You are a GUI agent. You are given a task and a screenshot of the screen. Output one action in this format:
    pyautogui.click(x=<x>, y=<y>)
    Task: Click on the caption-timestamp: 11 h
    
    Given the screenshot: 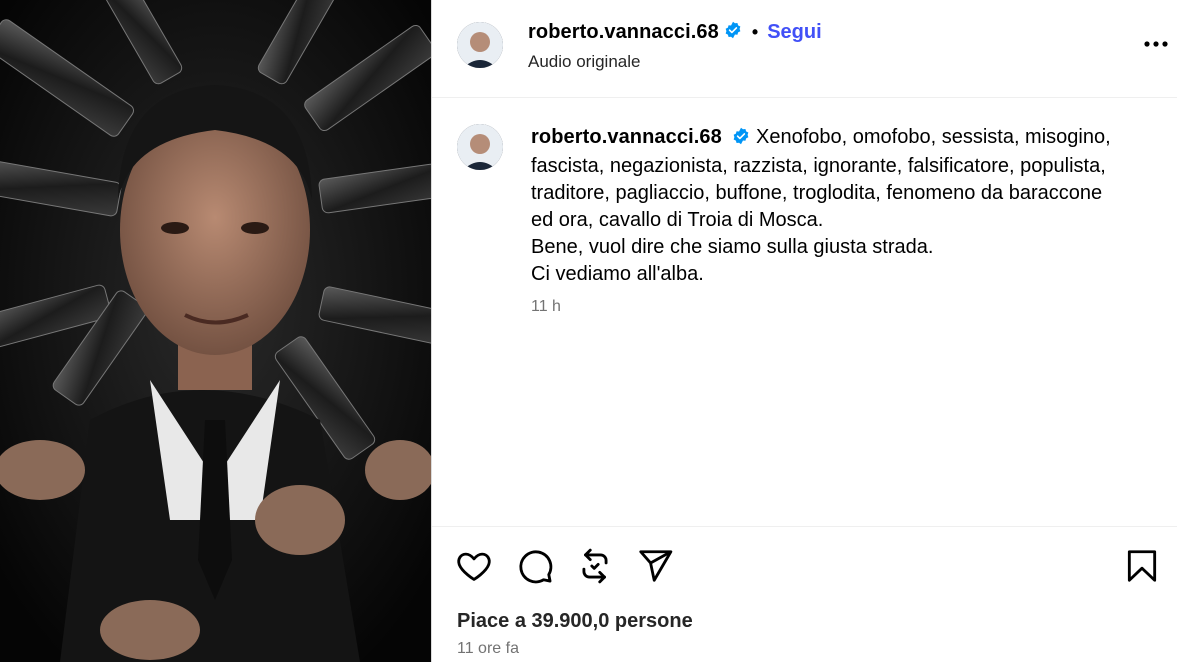 What is the action you would take?
    pyautogui.click(x=546, y=307)
    